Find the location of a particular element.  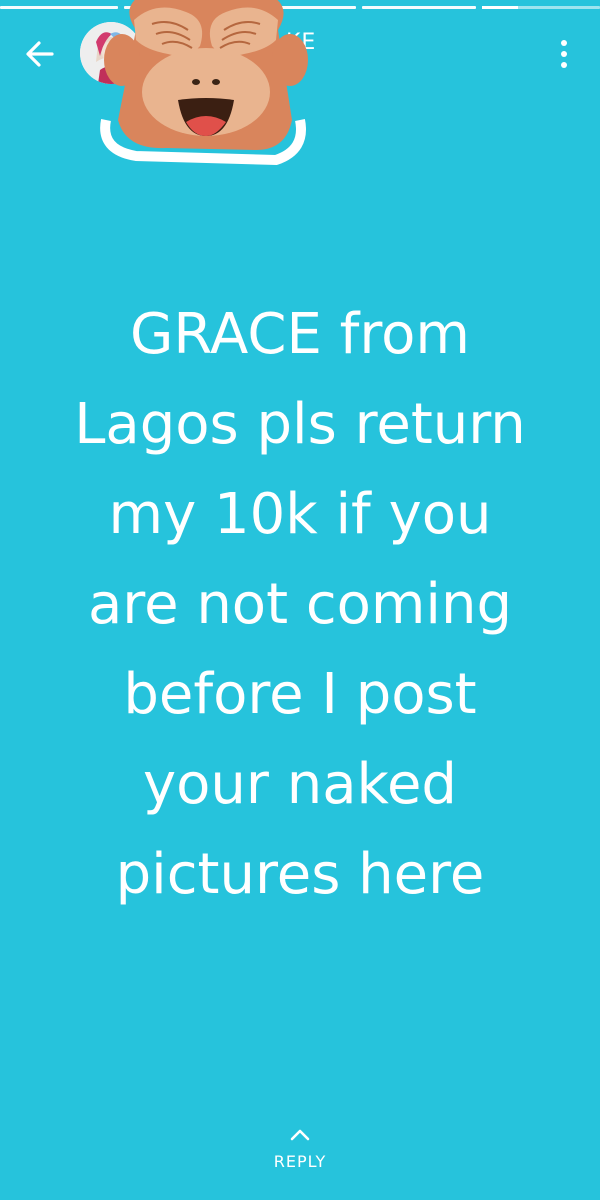

reply-button: REPLY is located at coordinates (300, 1158).